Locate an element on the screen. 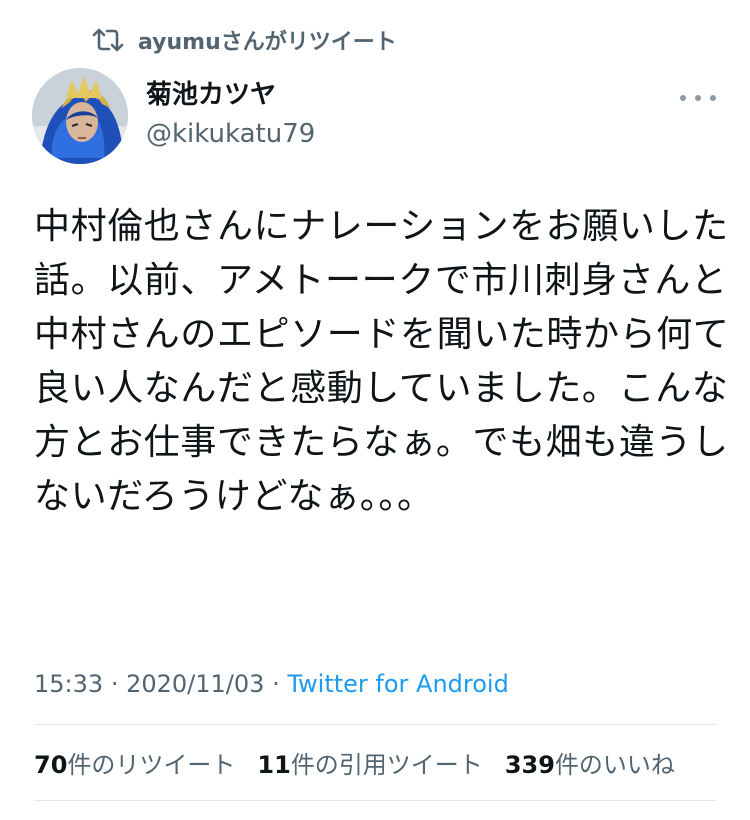  quote-count-number: 11 is located at coordinates (274, 764).